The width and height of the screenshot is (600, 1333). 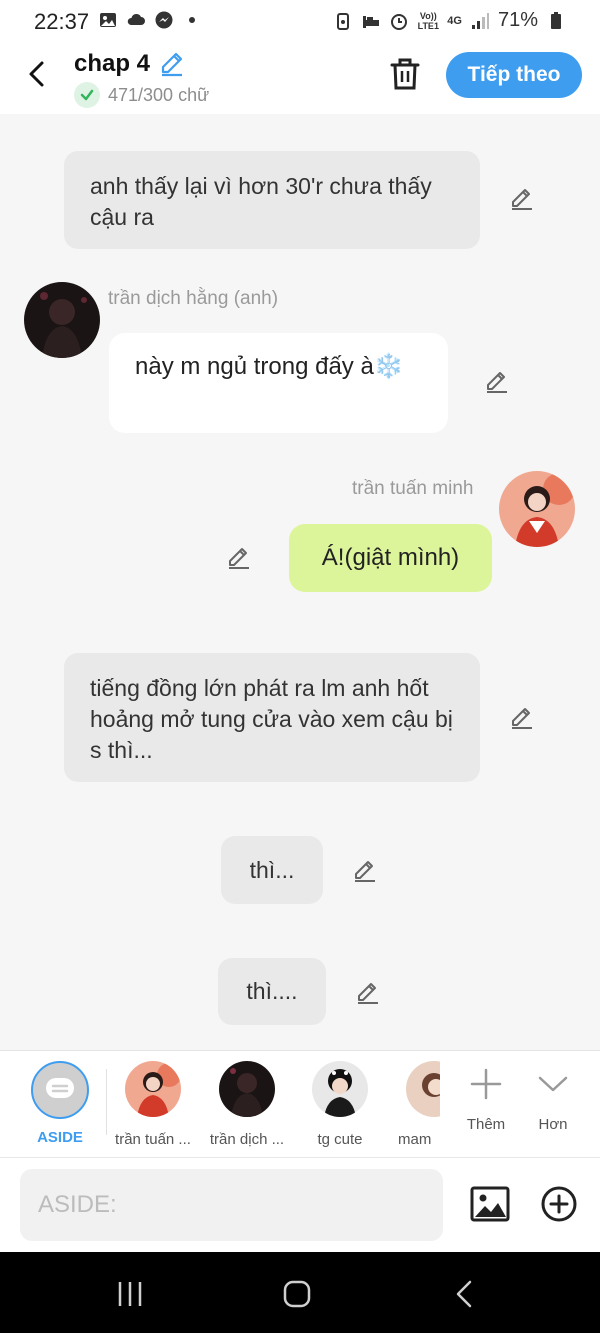 I want to click on status-system-icons: Vo)) LTE1 4G 71%, so click(x=449, y=20).